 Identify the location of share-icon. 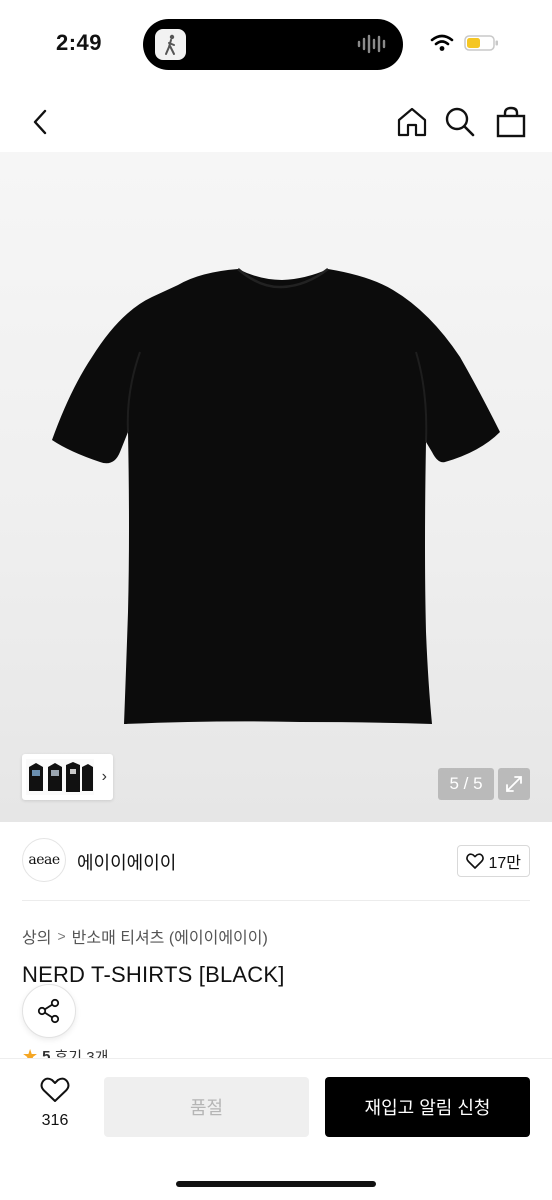
(48, 1011).